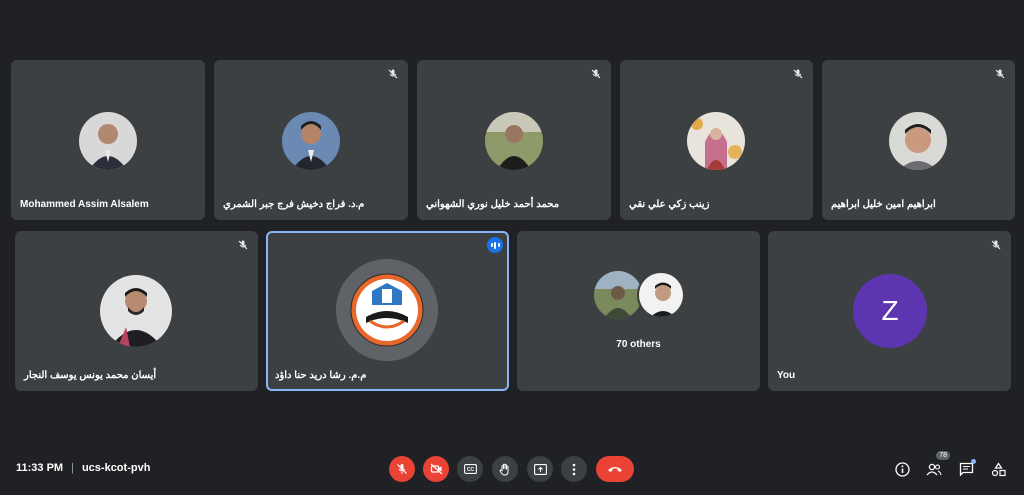 This screenshot has height=495, width=1024. Describe the element at coordinates (40, 468) in the screenshot. I see `clock-time: 11:33 PM` at that location.